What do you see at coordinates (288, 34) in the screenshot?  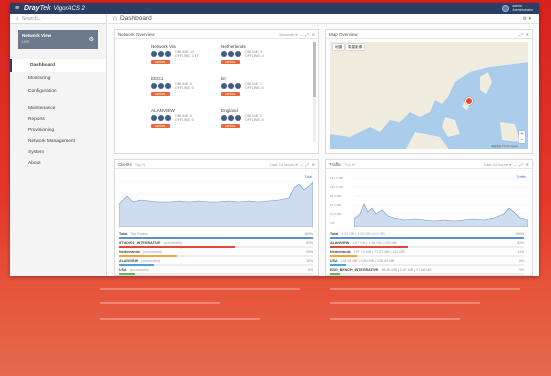 I see `network-dropdown: Network ▾` at bounding box center [288, 34].